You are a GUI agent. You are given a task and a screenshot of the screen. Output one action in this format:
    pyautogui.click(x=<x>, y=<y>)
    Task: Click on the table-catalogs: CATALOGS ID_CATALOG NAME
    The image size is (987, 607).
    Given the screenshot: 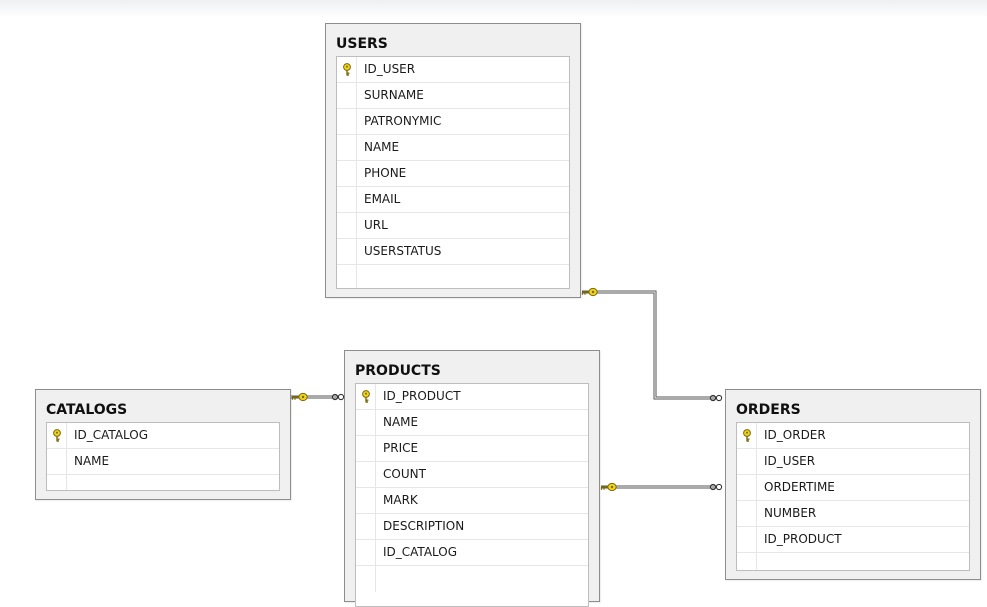 What is the action you would take?
    pyautogui.click(x=163, y=444)
    